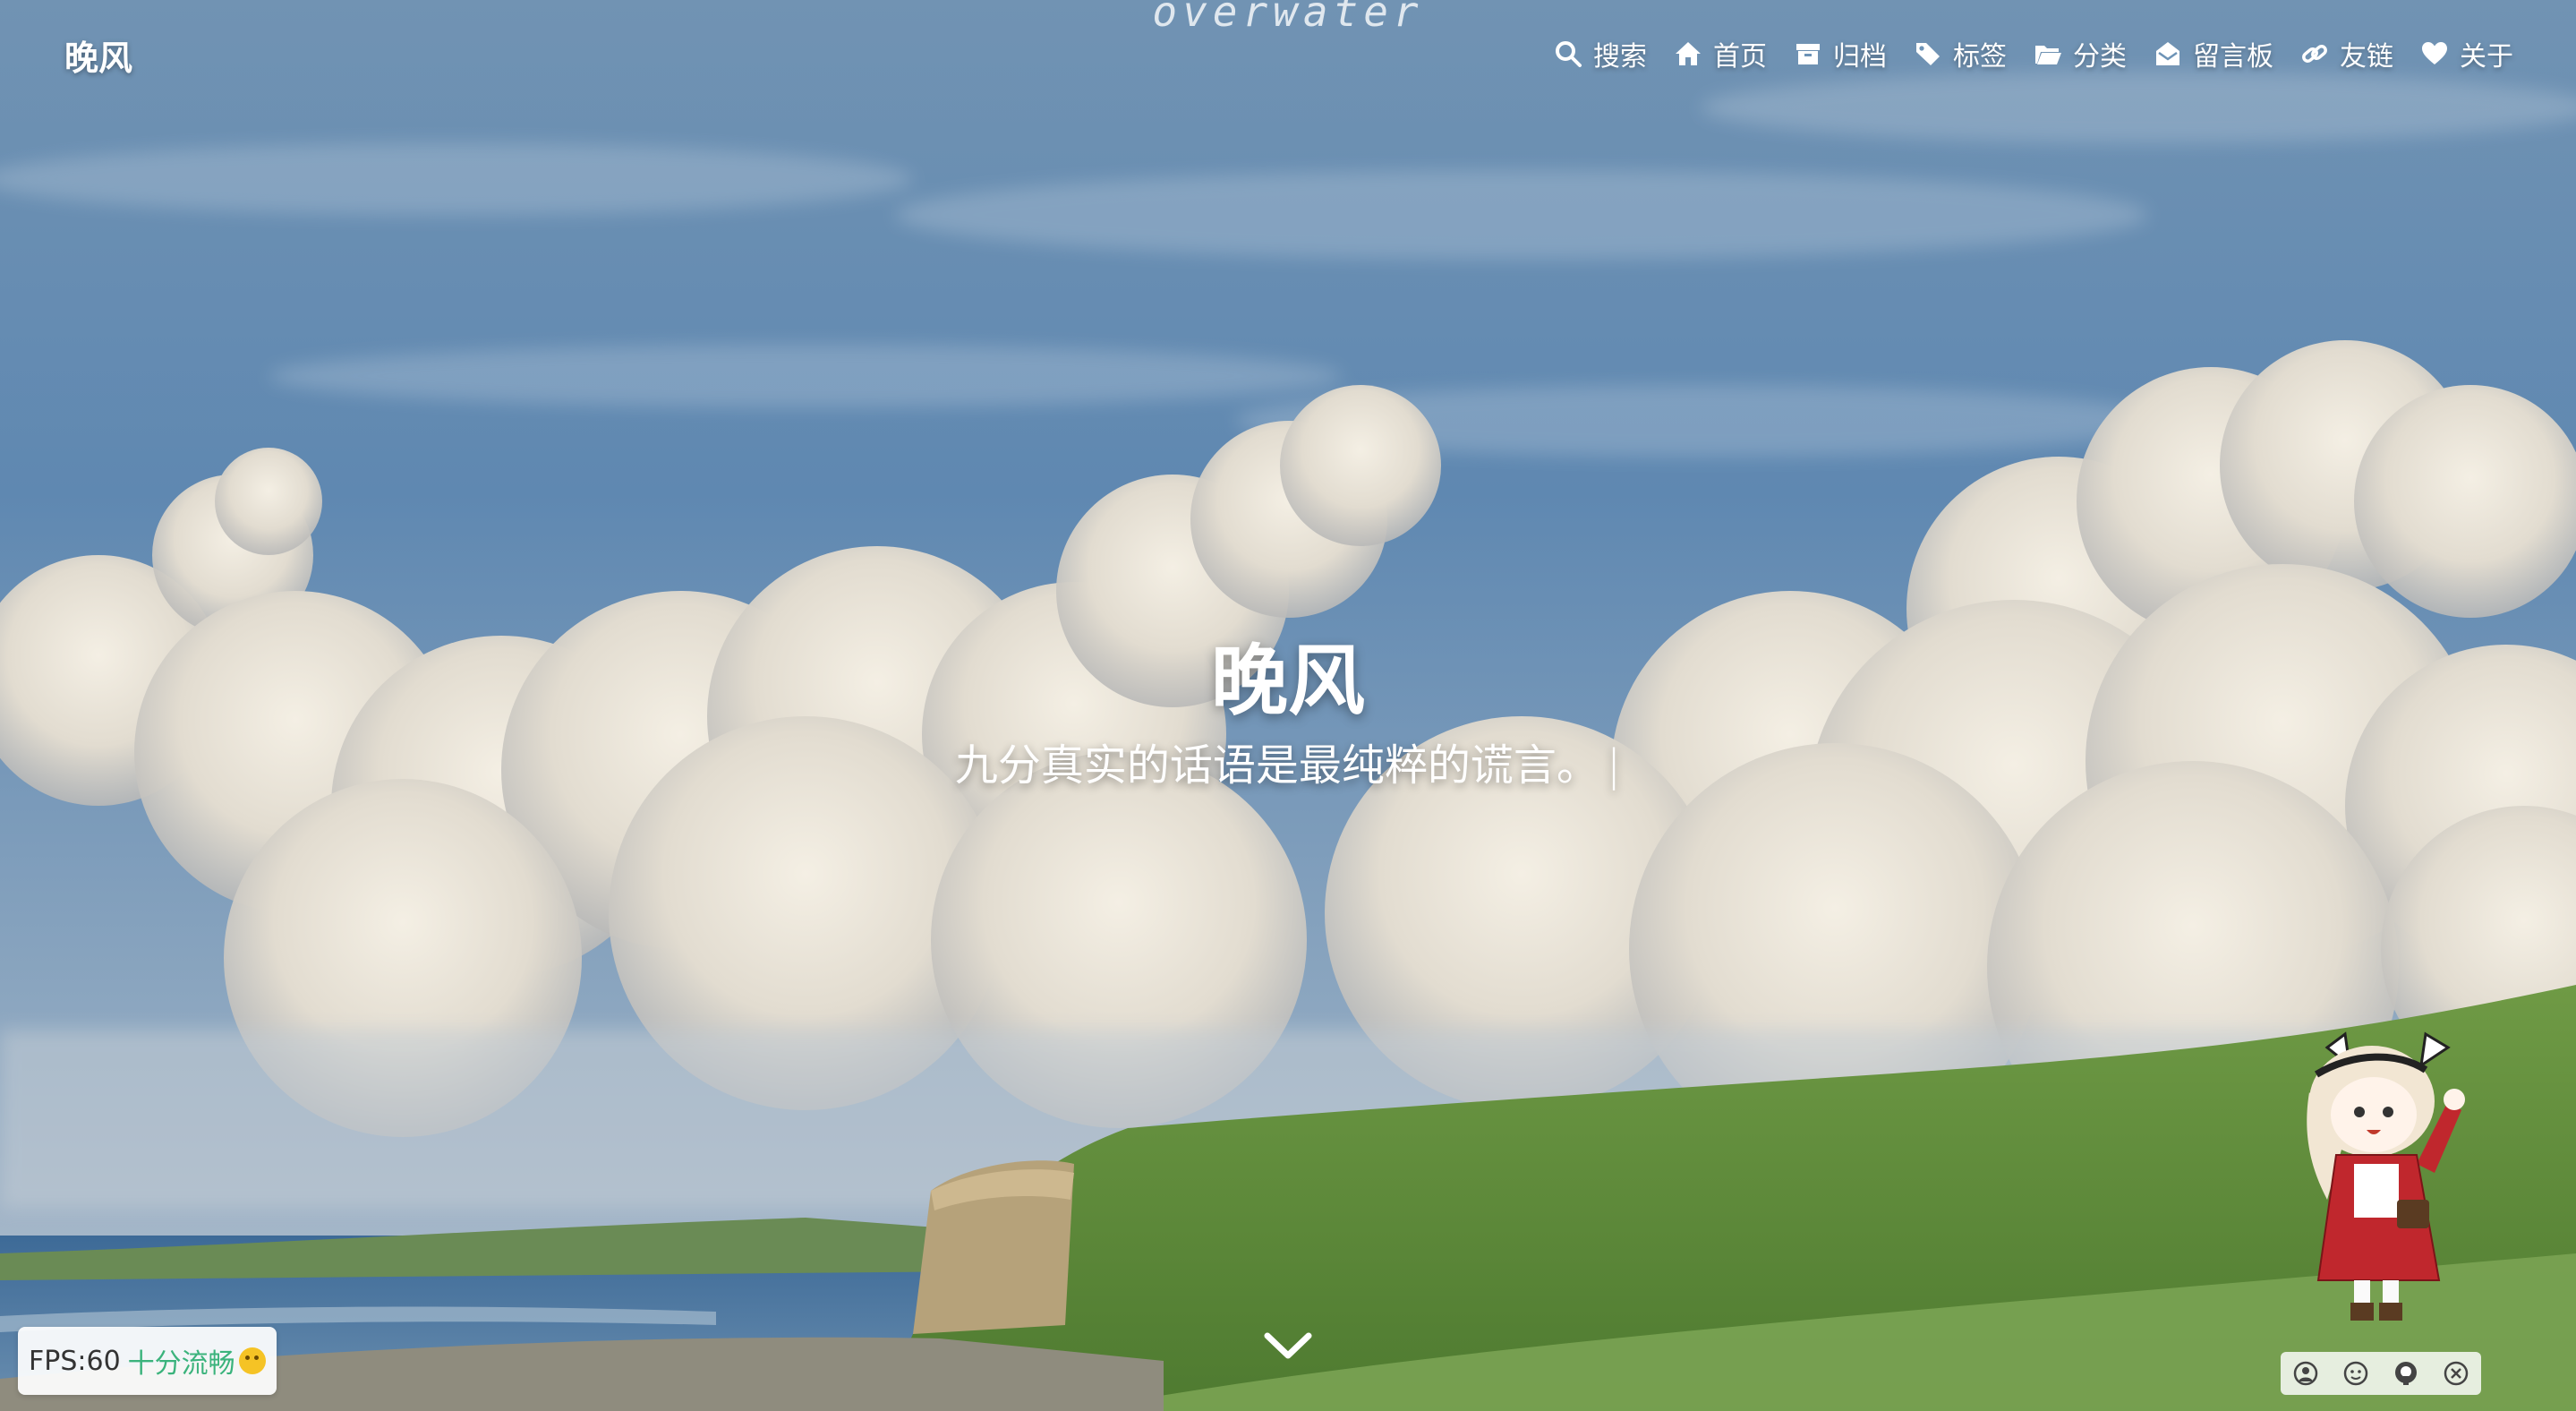 Image resolution: width=2576 pixels, height=1411 pixels. I want to click on hero-subtitle: 九分真实的话语是最纯粹的谎言。 |, so click(1288, 761).